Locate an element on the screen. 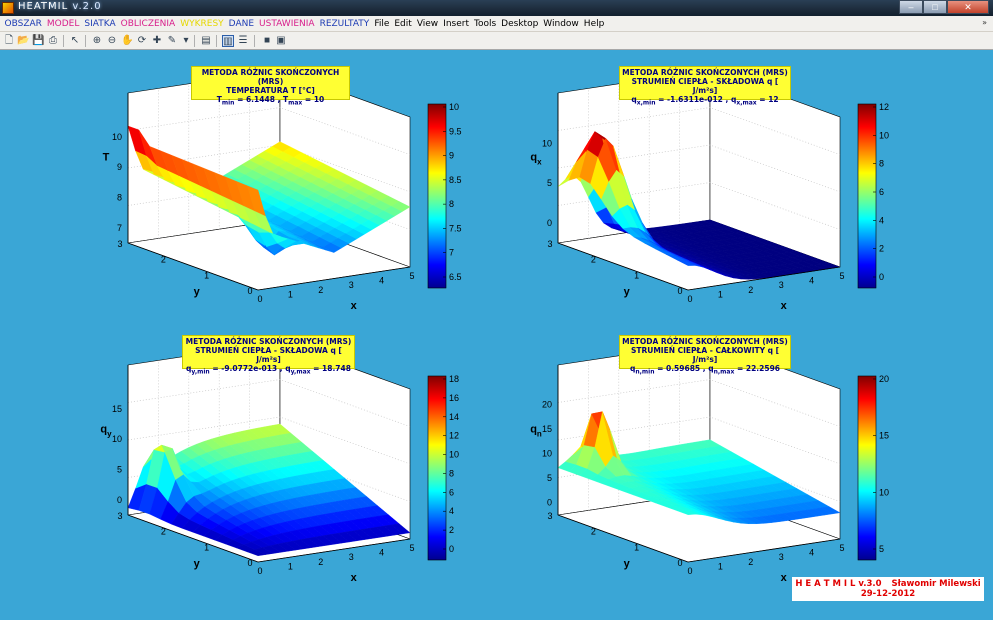  plot2-ytick: 2 is located at coordinates (593, 260).